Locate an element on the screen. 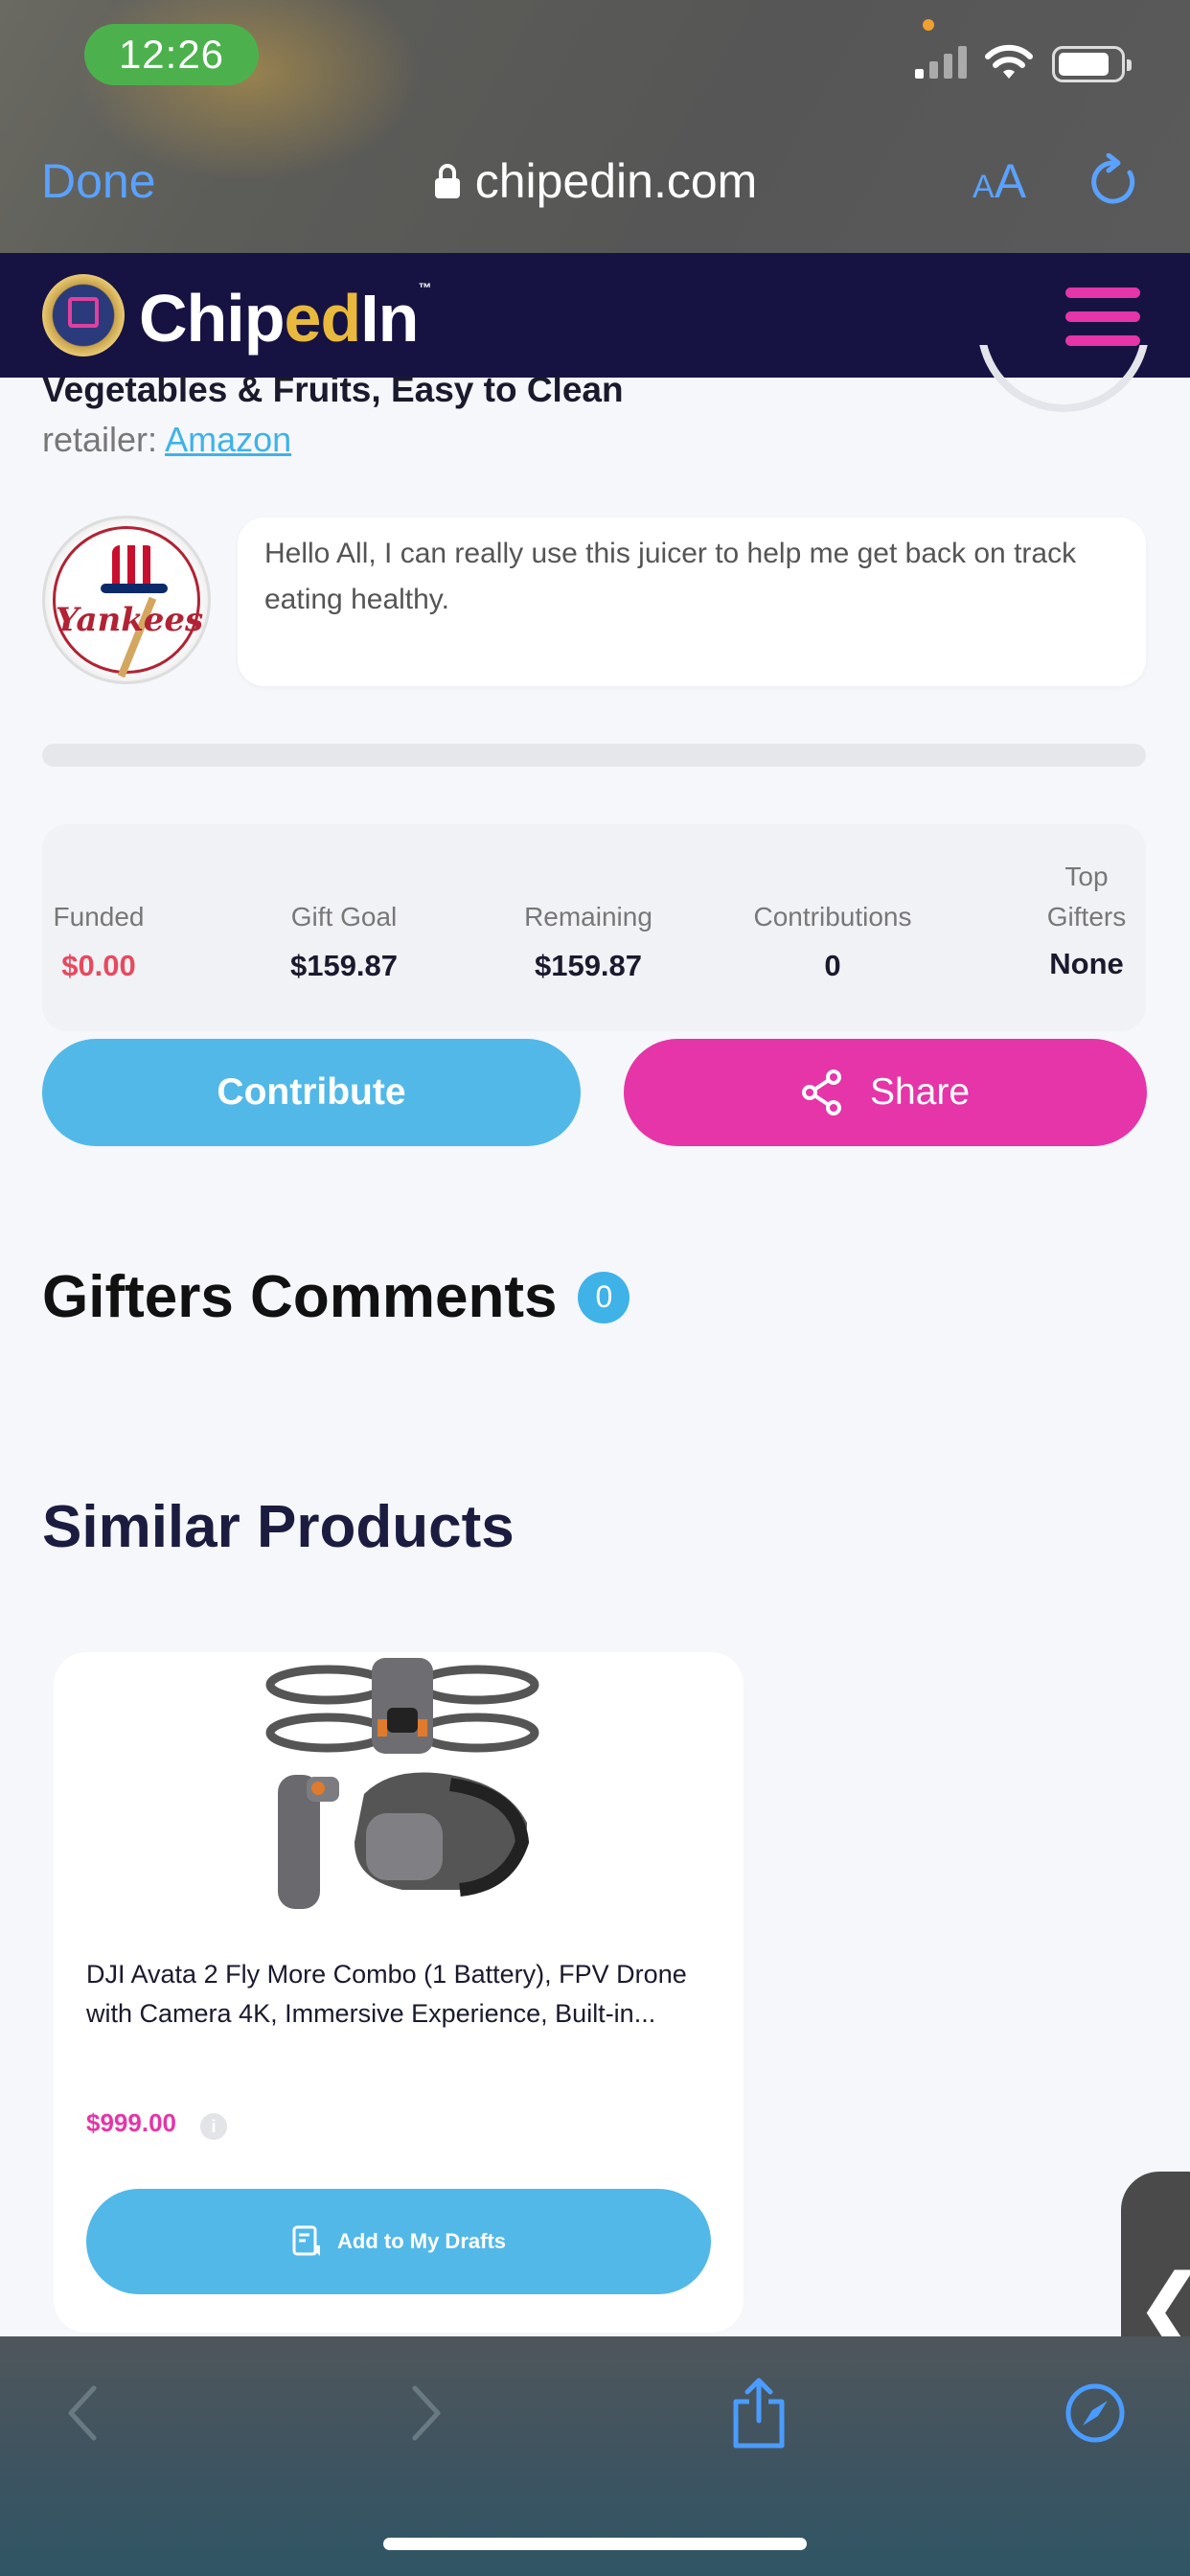 This screenshot has height=2576, width=1190. product-title: Vegetables & Fruits, Easy to Clean is located at coordinates (333, 389).